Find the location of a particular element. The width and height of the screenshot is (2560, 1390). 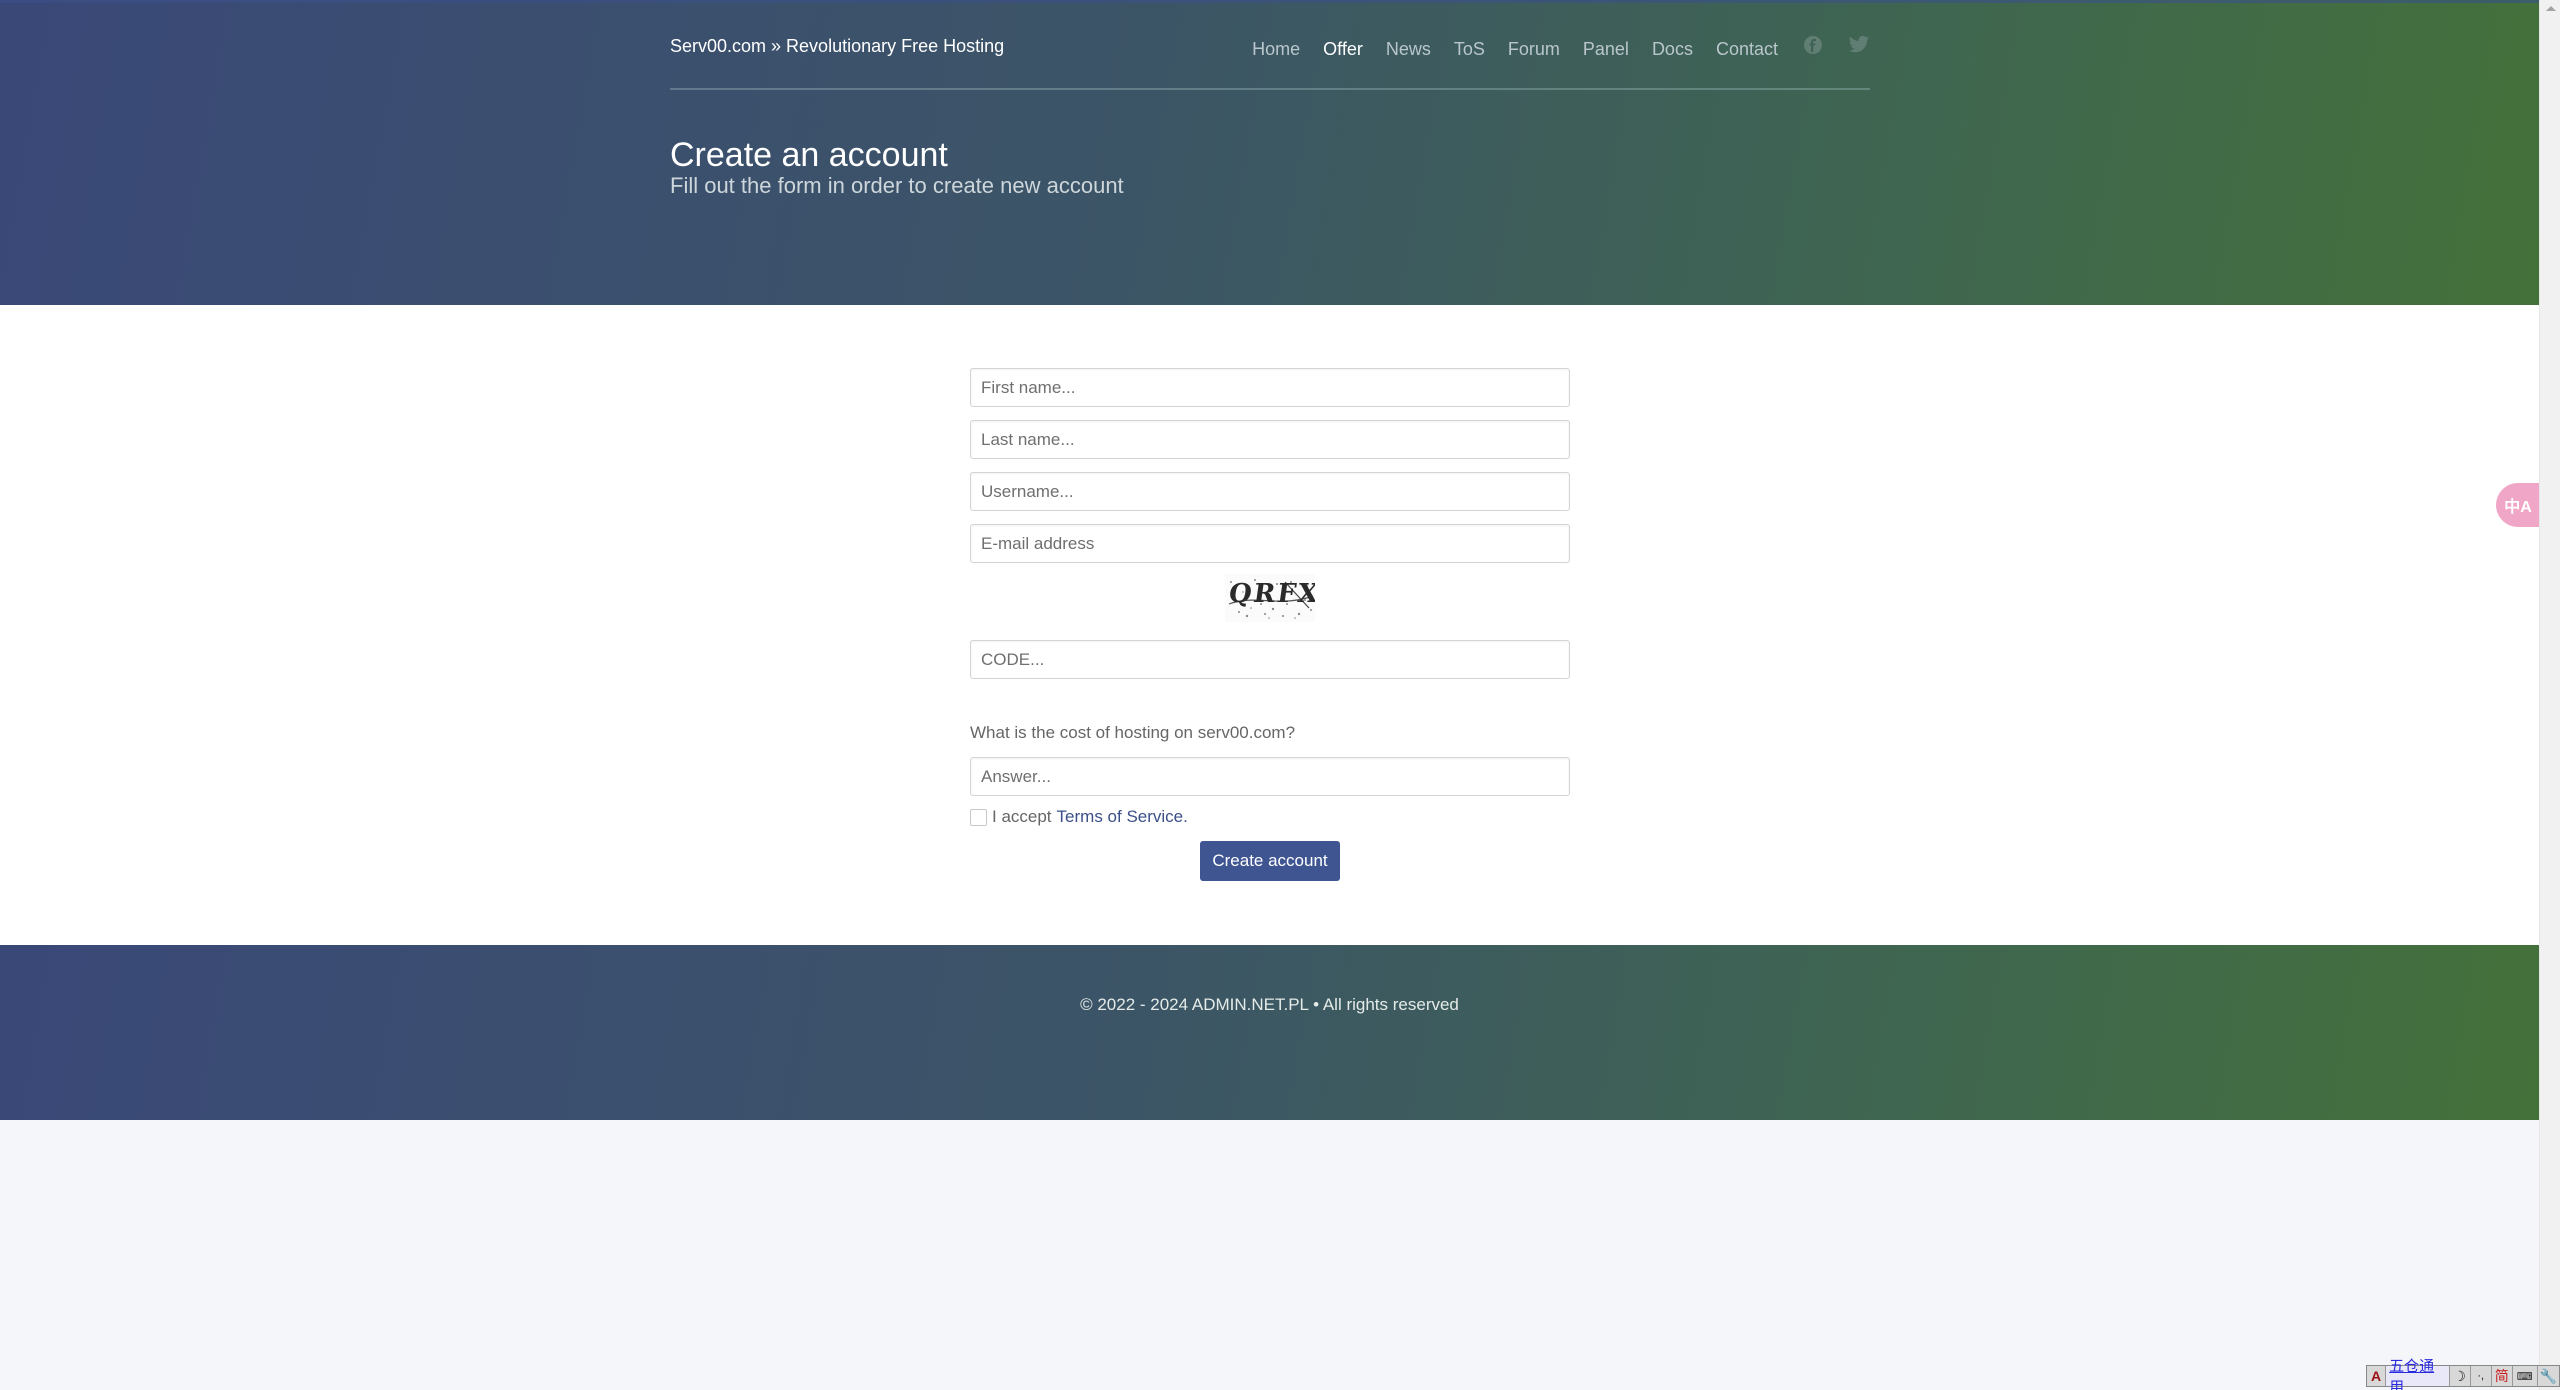

create-account-button: Create account is located at coordinates (1270, 861).